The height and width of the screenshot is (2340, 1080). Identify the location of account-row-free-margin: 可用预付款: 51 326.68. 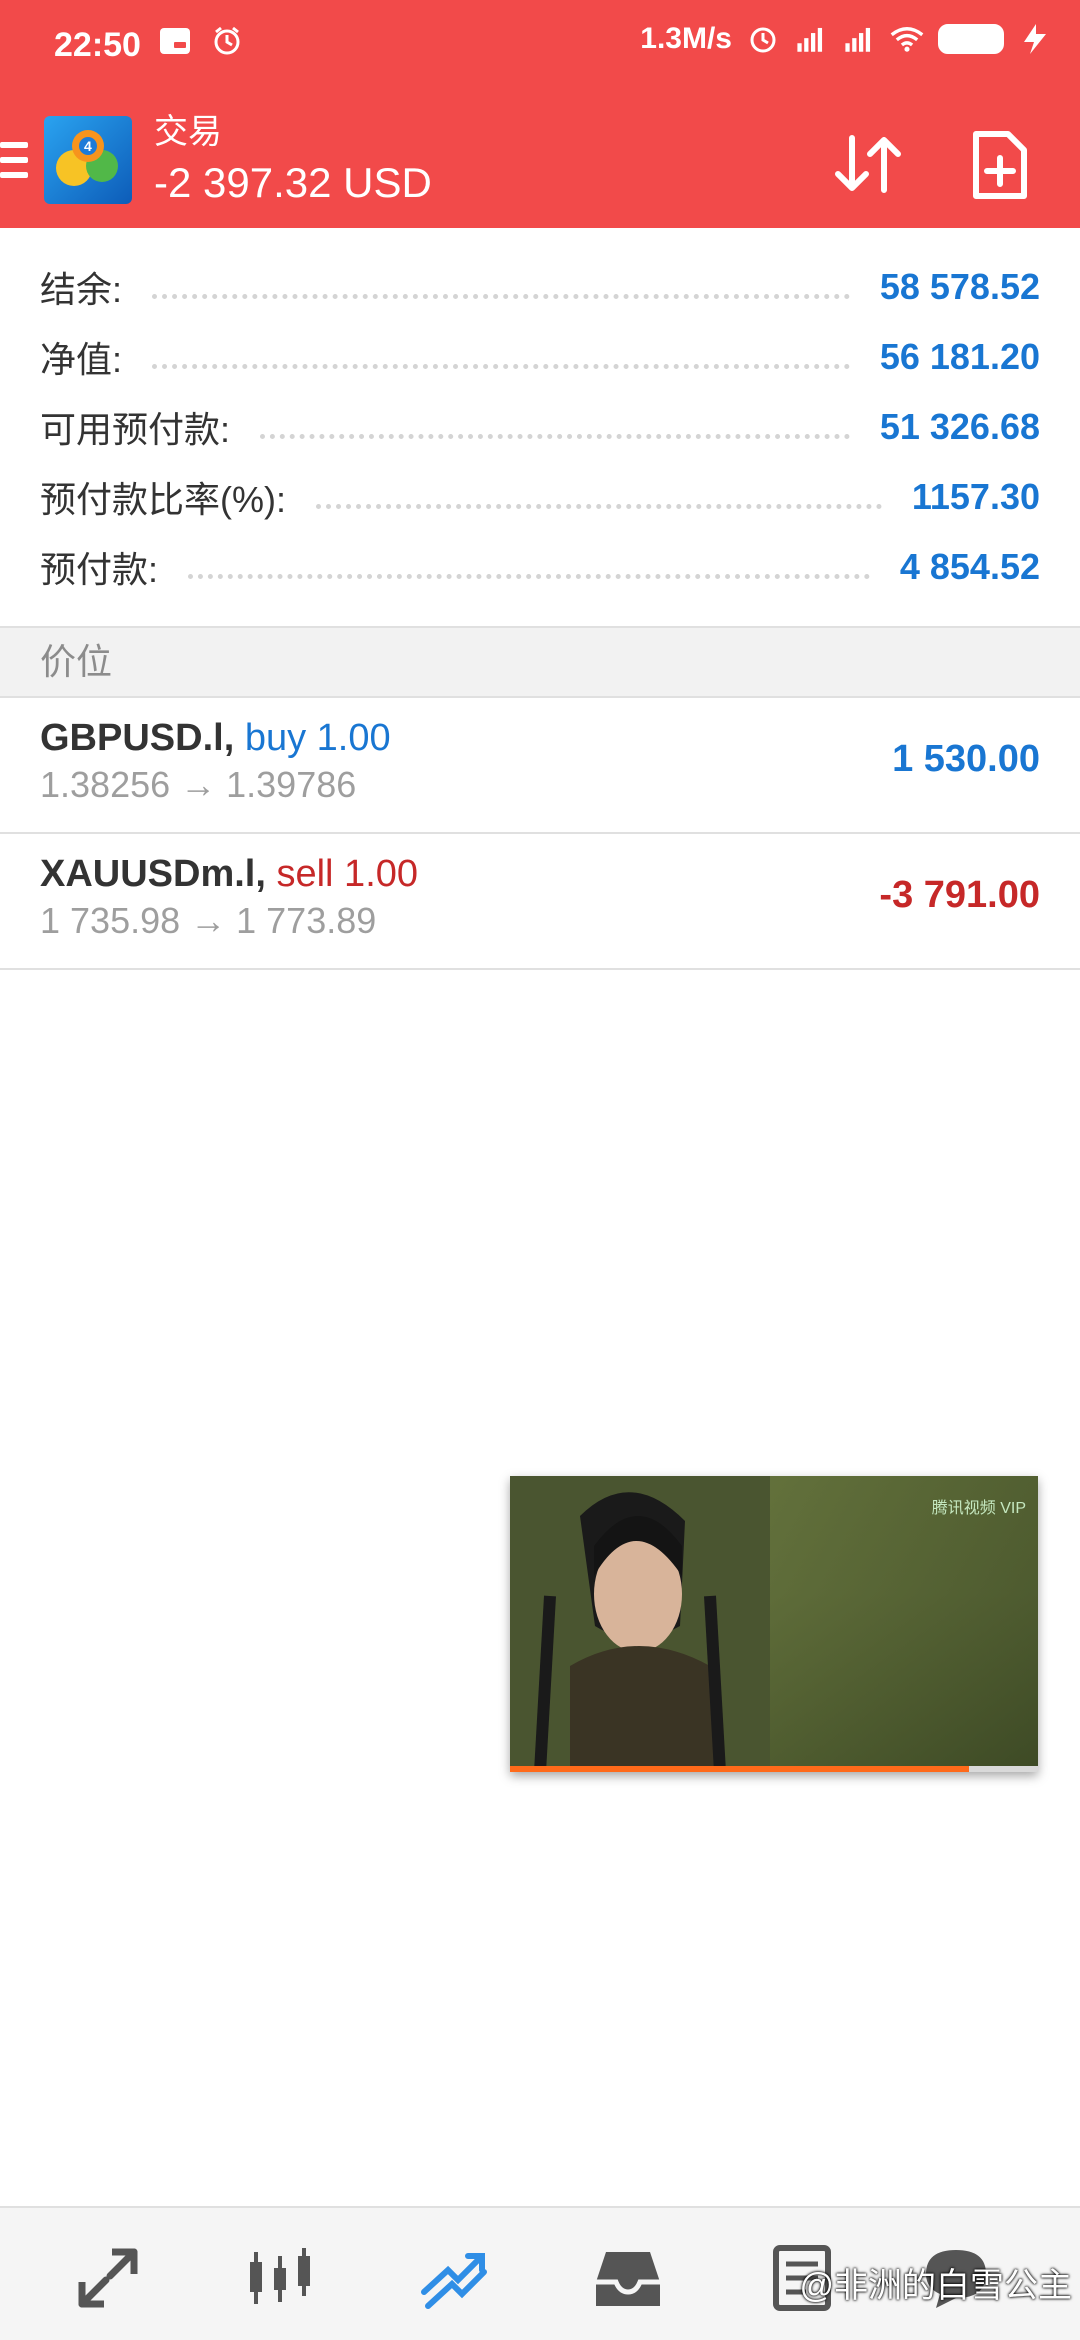
(540, 427).